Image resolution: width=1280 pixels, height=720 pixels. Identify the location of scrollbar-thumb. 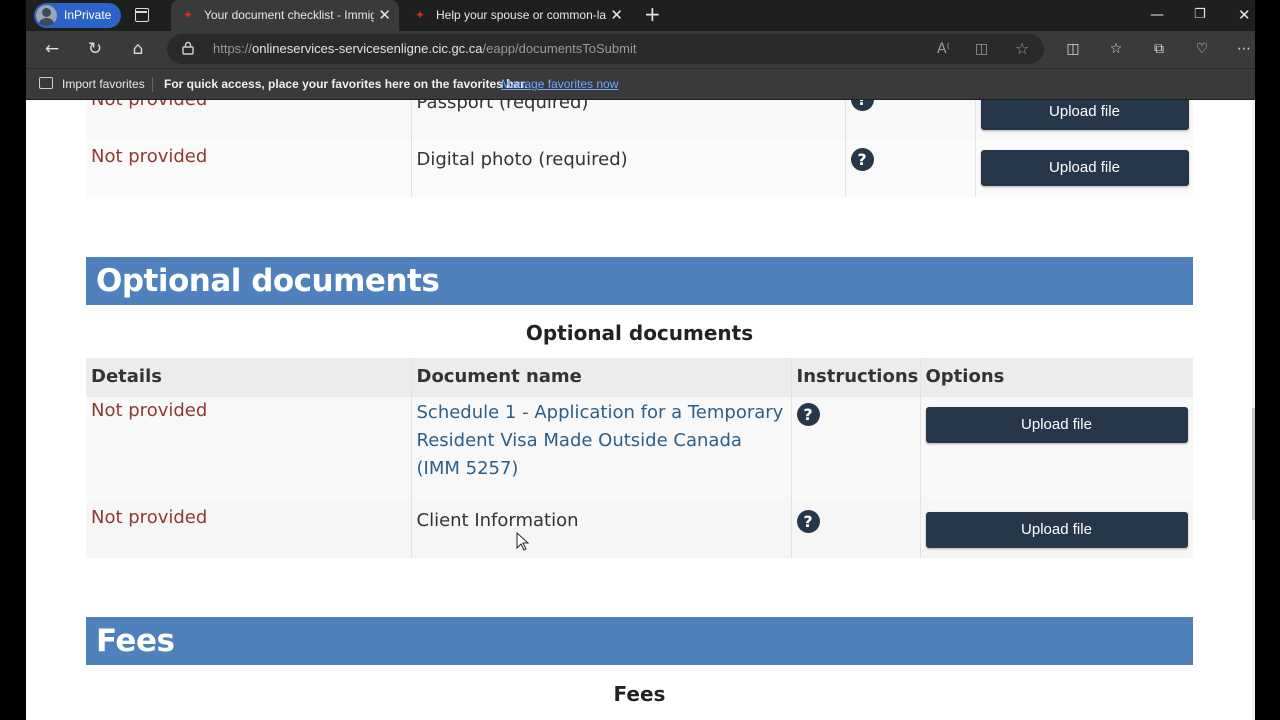
(1253, 464).